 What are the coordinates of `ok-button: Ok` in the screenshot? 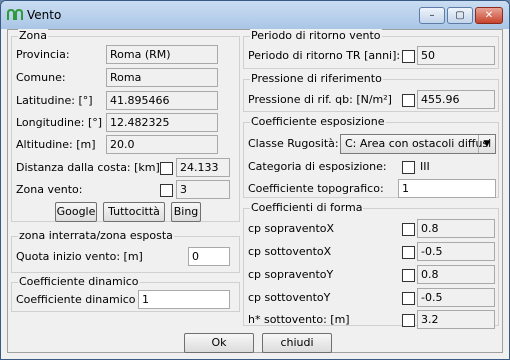 It's located at (219, 343).